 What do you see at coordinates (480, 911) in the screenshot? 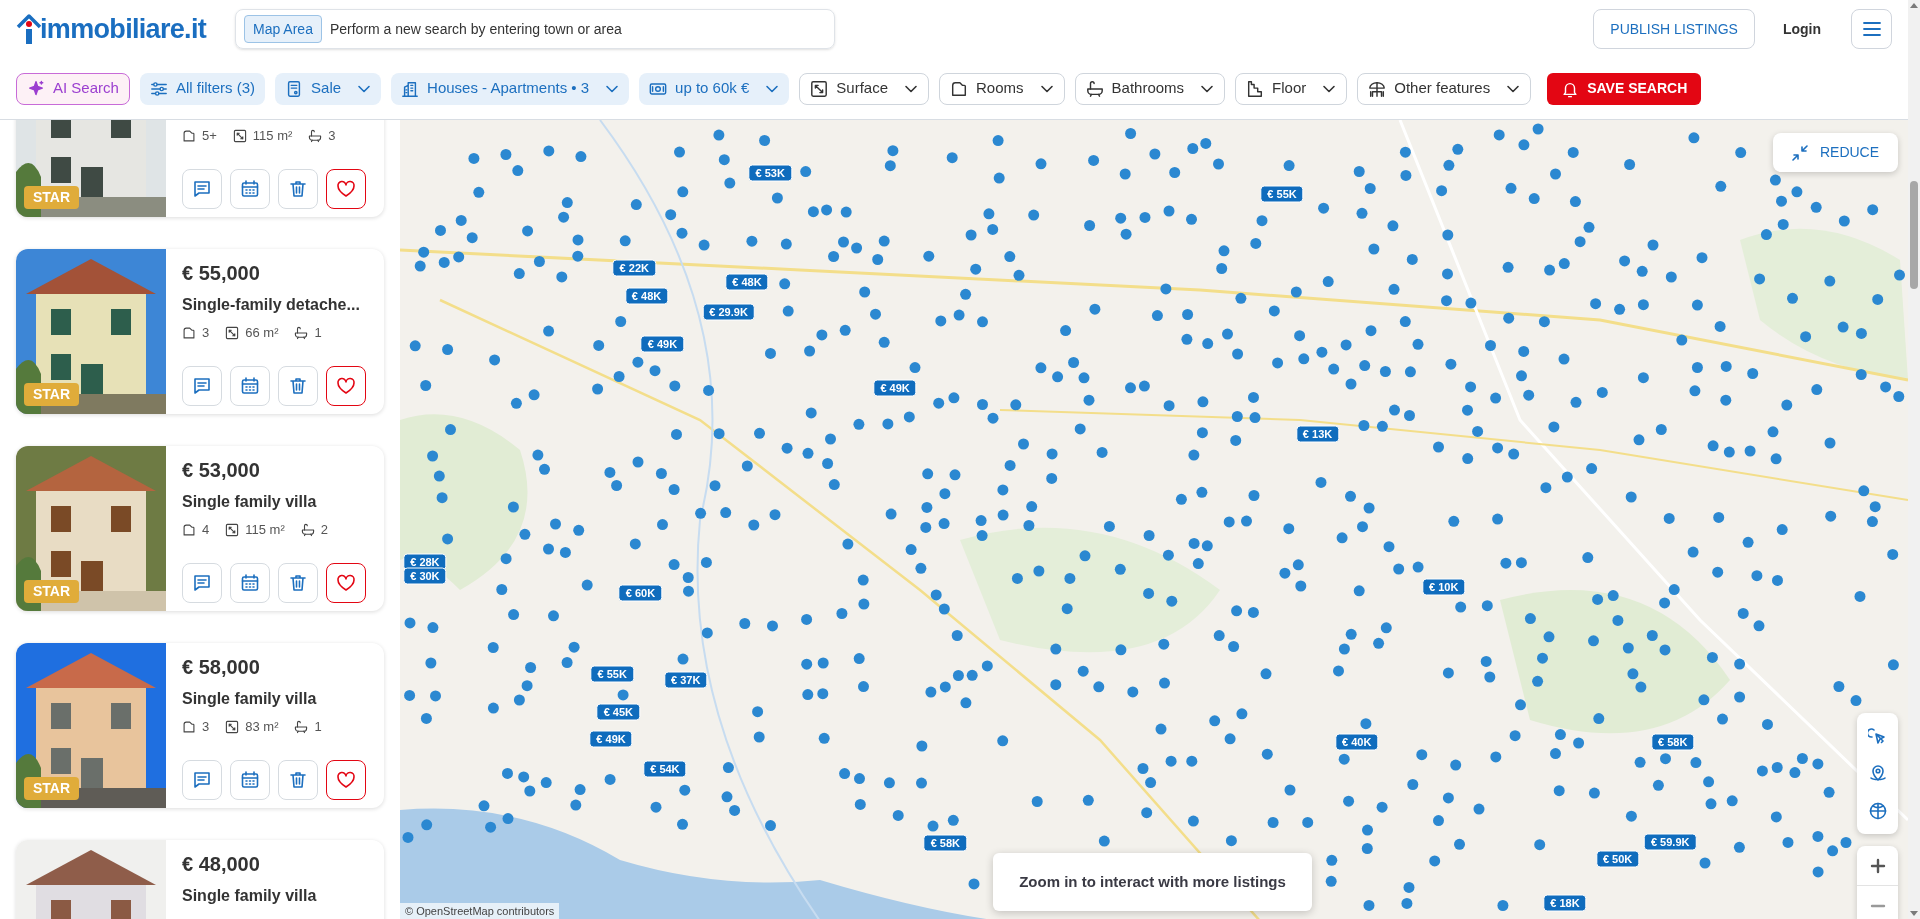
I see `map-attribution: © OpenStreetMap contributors` at bounding box center [480, 911].